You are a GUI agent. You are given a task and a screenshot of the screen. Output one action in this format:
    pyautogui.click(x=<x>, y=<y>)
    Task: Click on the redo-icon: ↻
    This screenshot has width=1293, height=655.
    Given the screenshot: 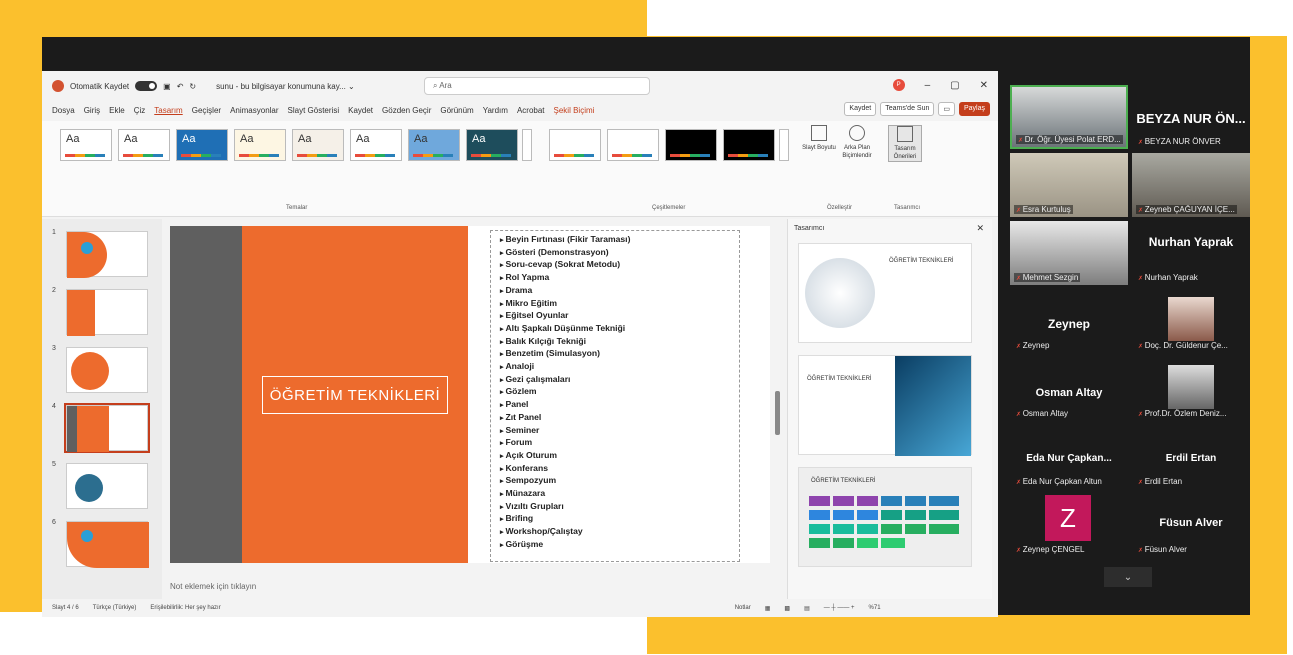 What is the action you would take?
    pyautogui.click(x=192, y=86)
    